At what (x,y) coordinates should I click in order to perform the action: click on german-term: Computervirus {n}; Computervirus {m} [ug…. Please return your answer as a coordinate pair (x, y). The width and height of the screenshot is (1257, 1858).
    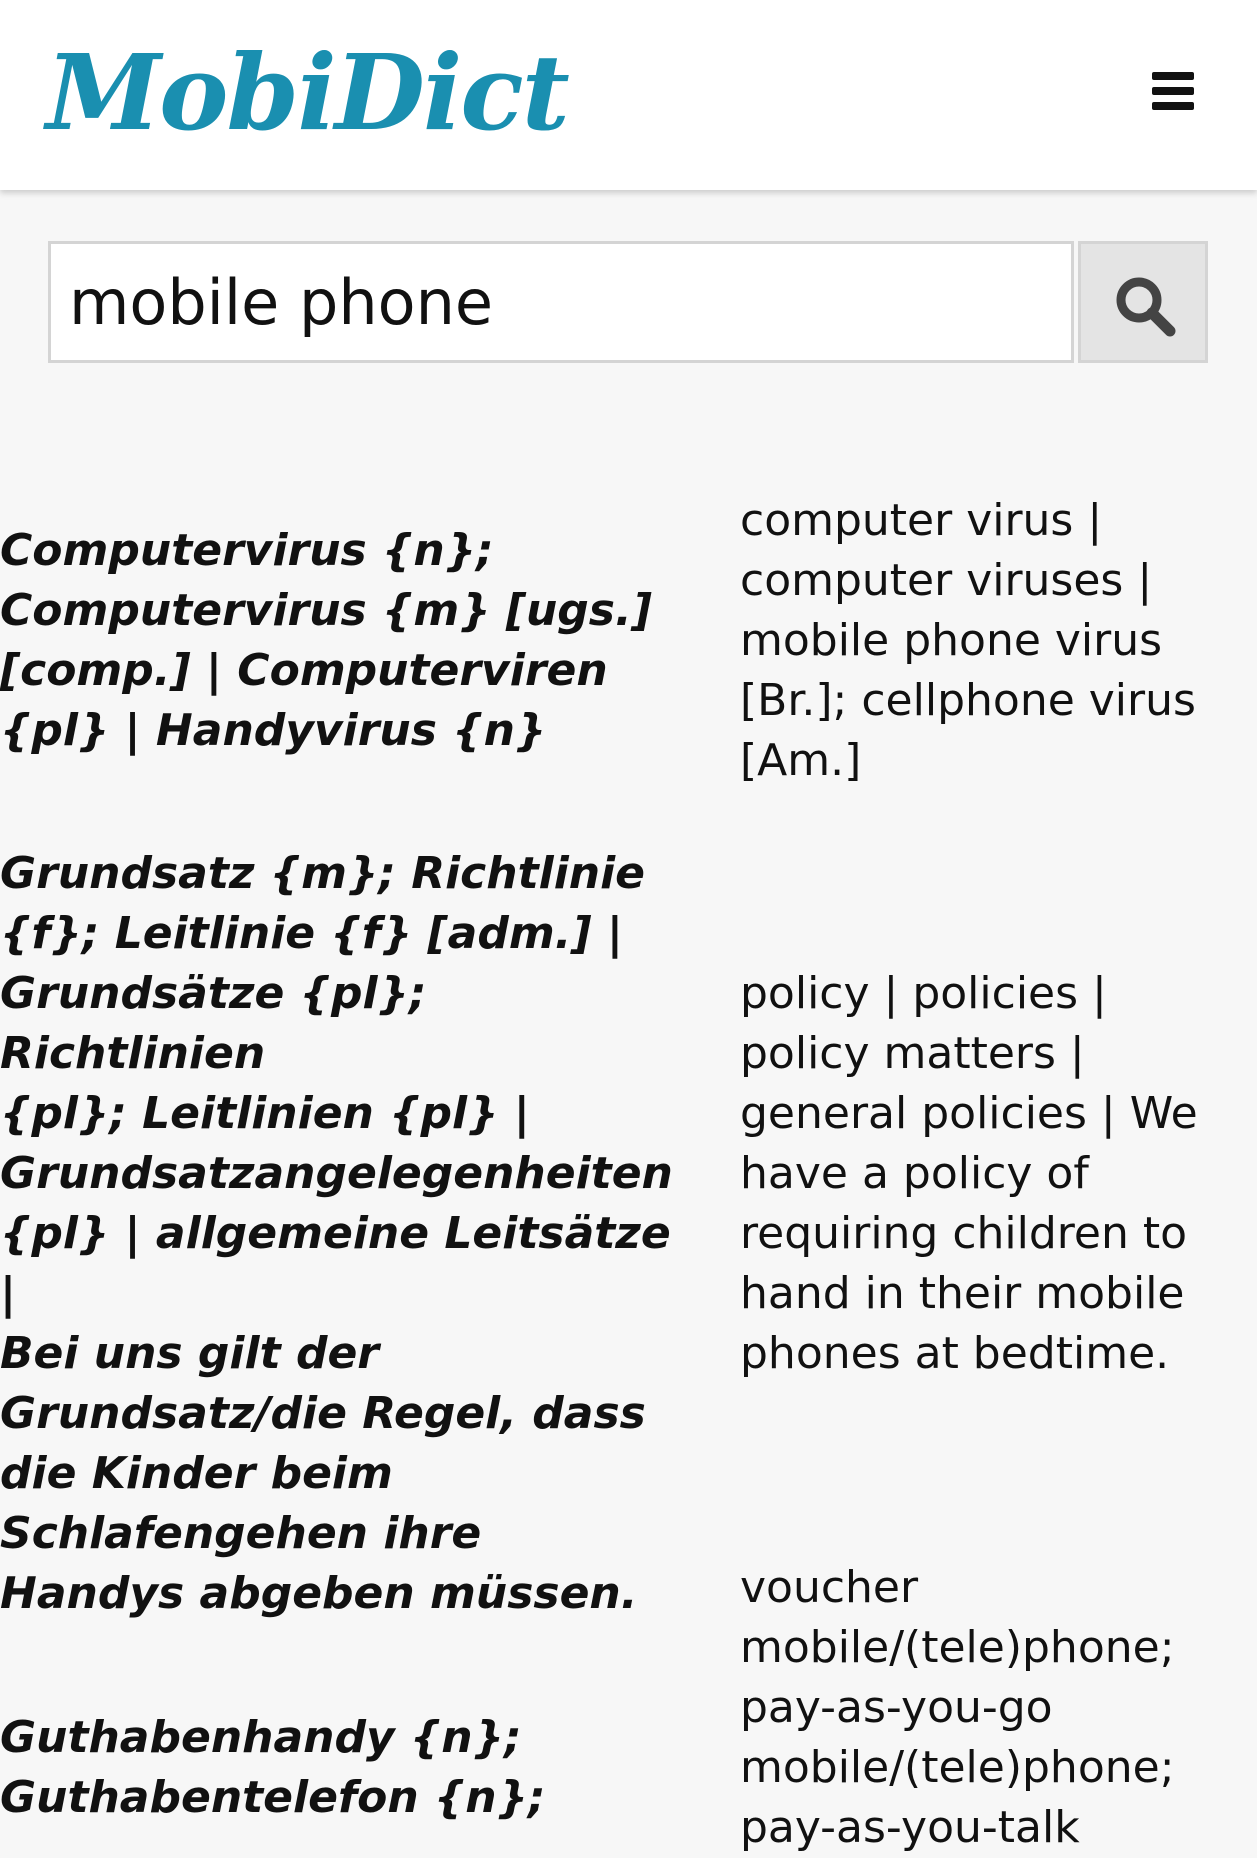
    Looking at the image, I should click on (326, 640).